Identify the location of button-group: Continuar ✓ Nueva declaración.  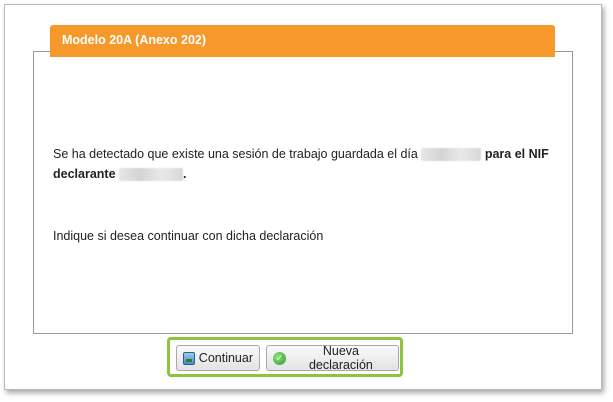
(285, 357).